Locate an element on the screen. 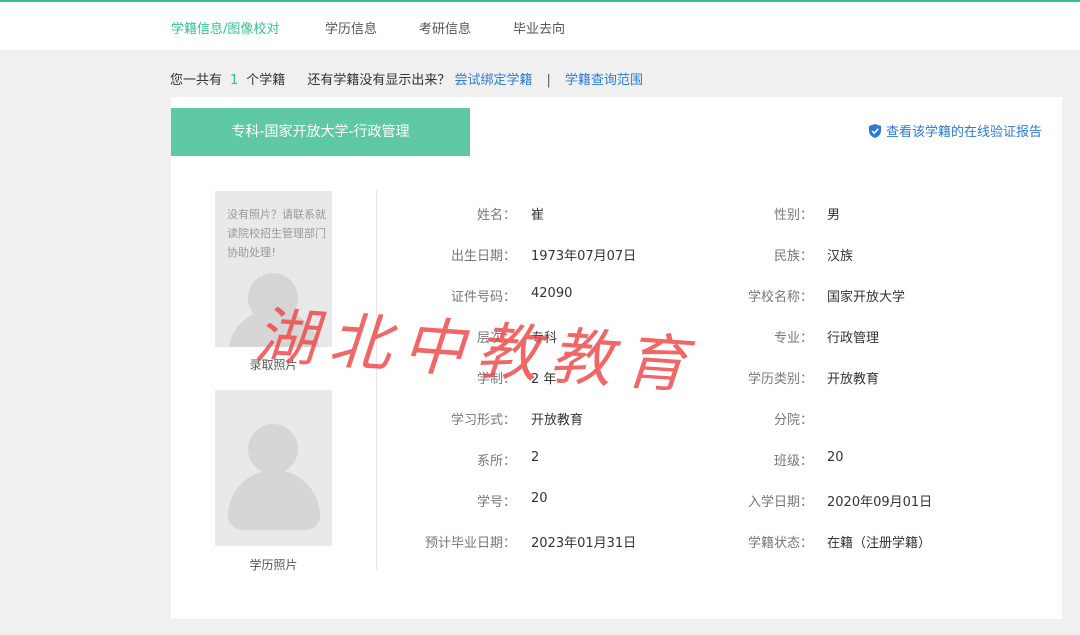 The height and width of the screenshot is (635, 1080). field-label-branch: 分院： is located at coordinates (793, 420).